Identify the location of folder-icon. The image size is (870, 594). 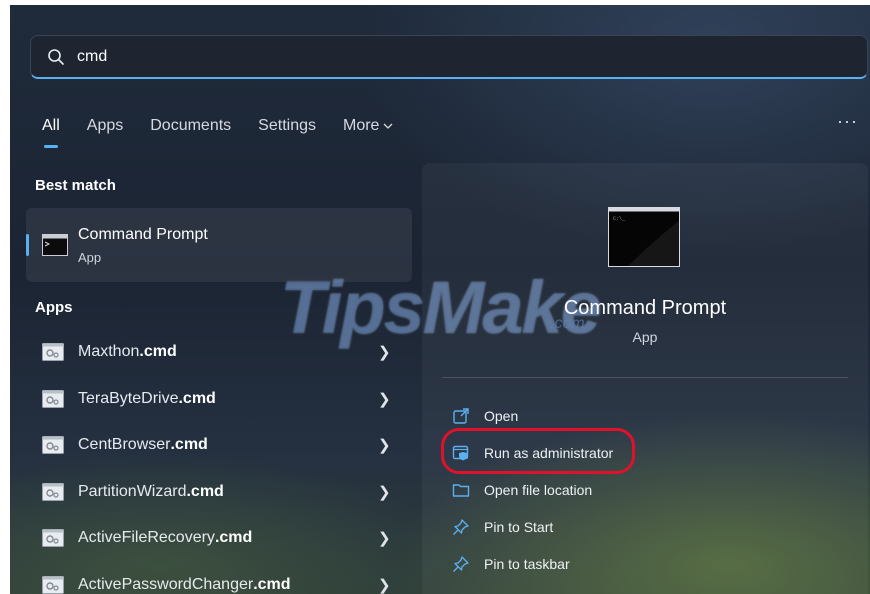
(461, 490).